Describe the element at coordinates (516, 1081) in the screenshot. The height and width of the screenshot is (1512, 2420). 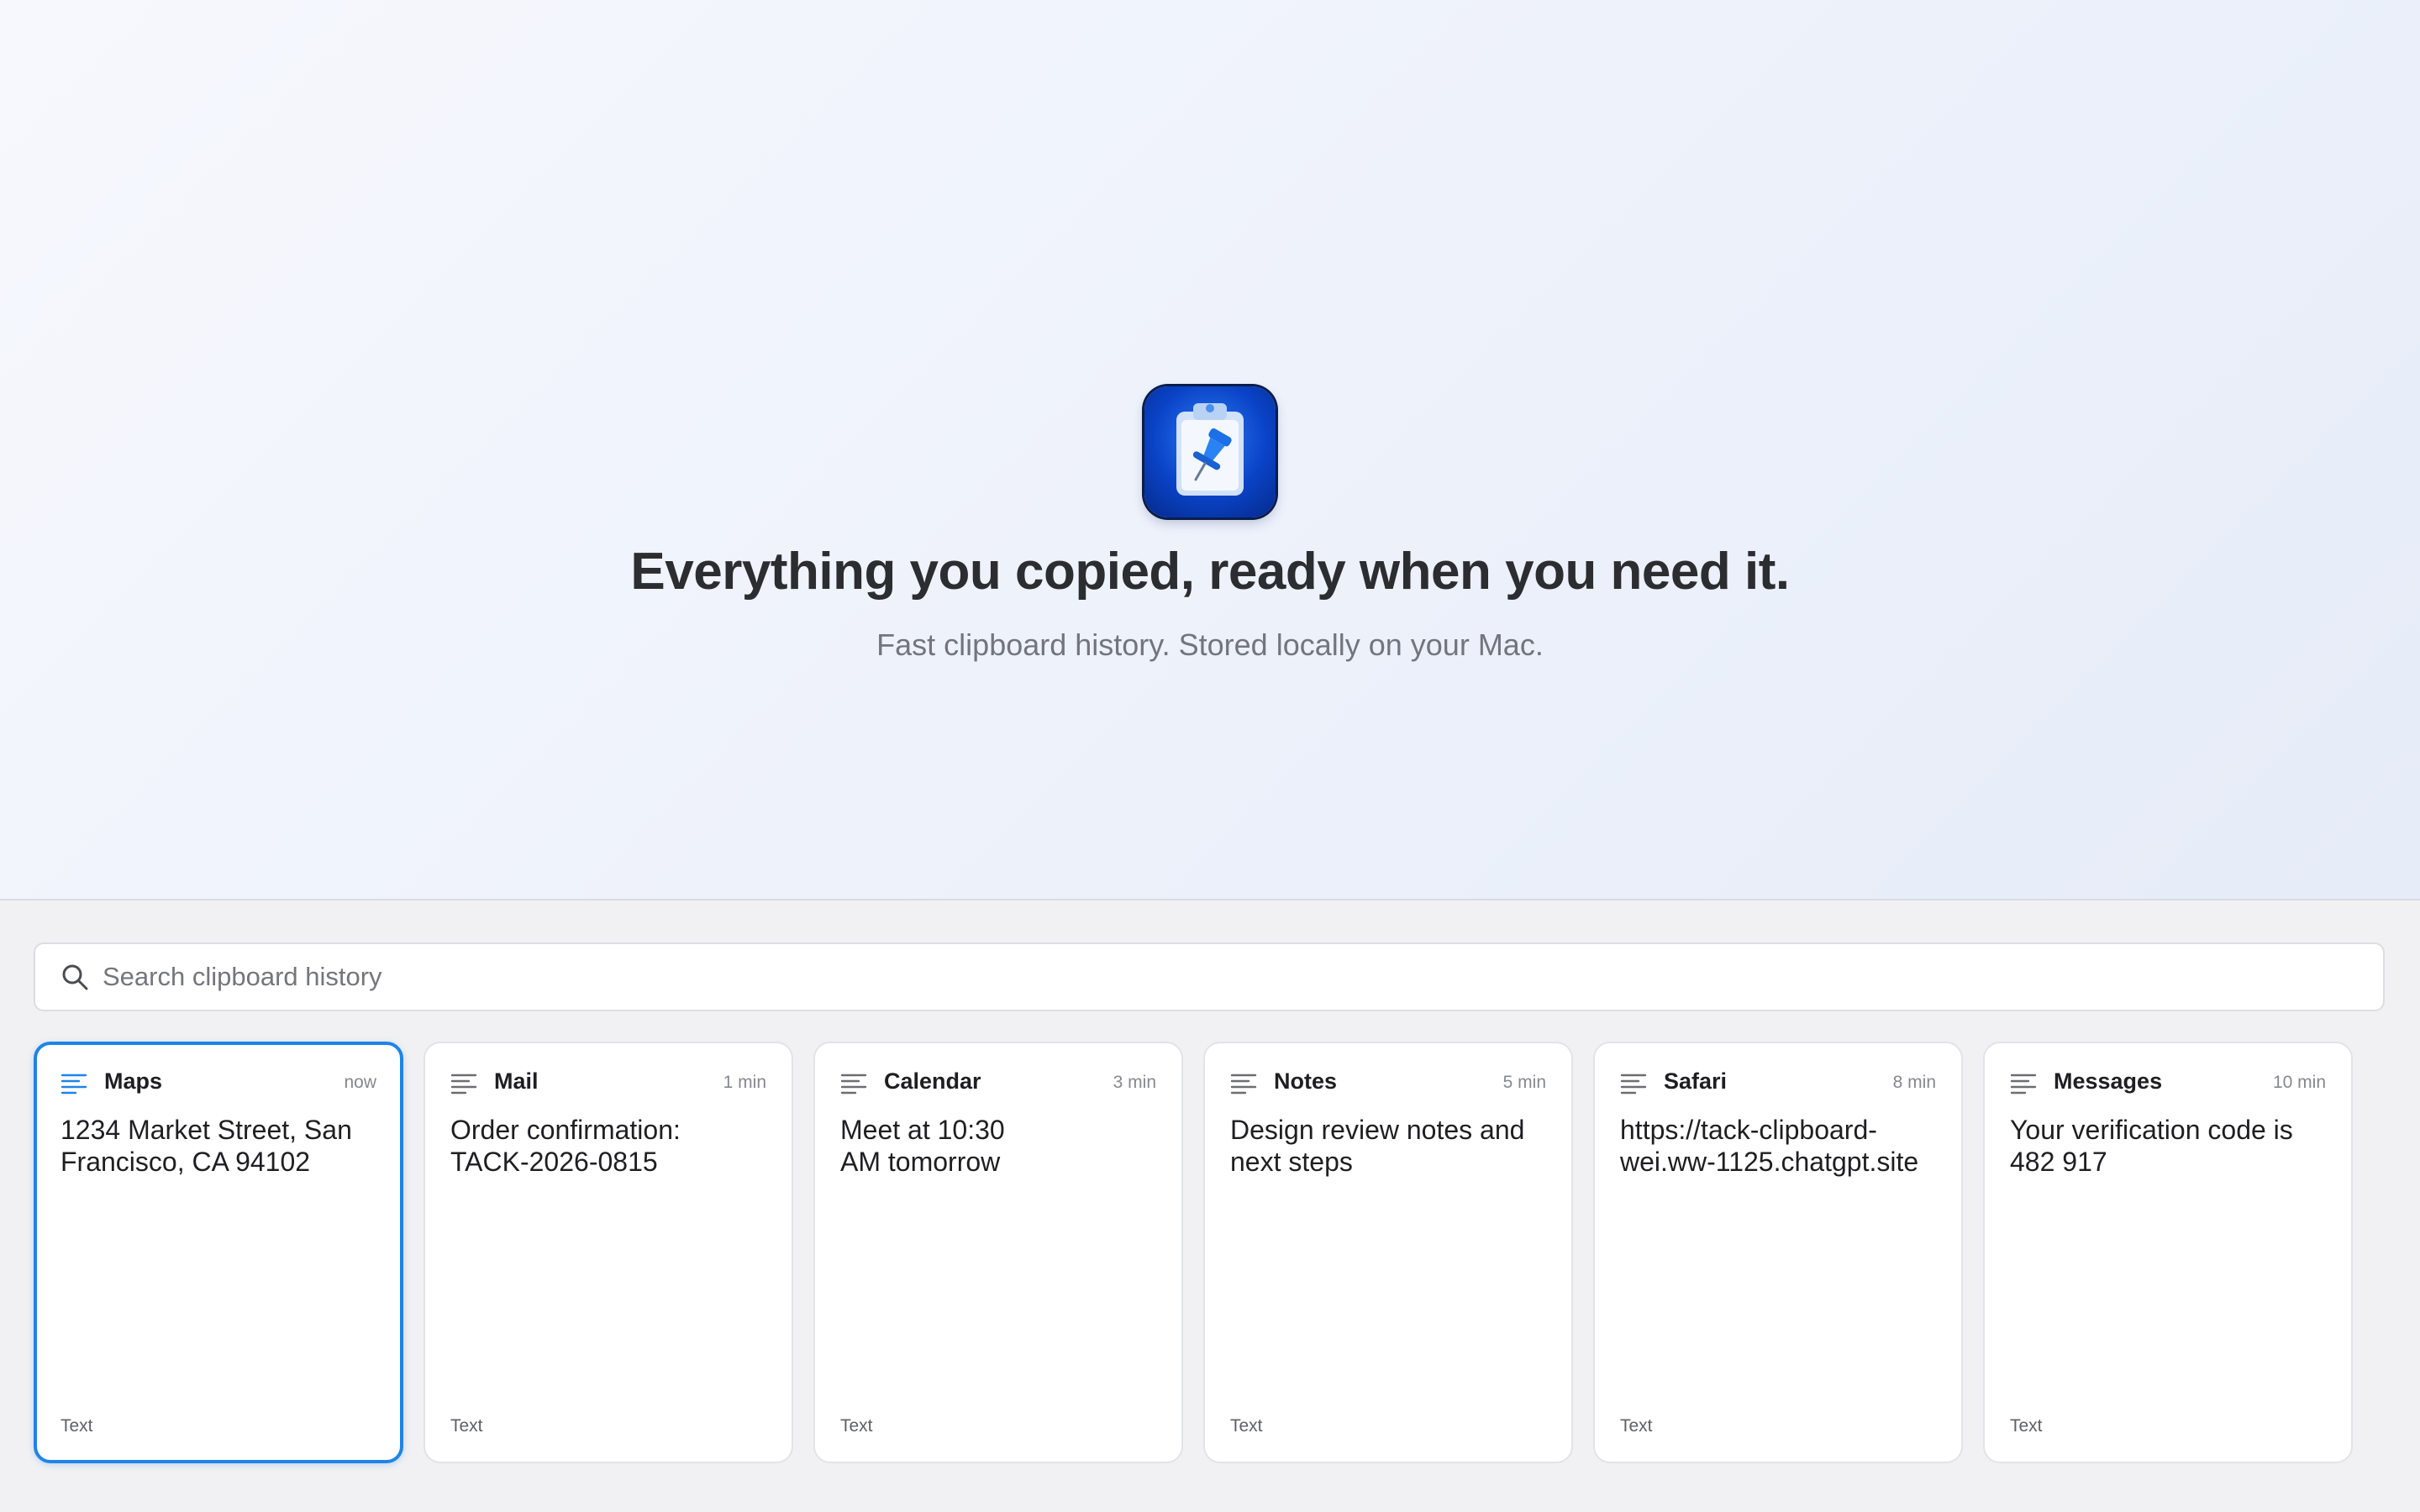
I see `card-app-name: Mail` at that location.